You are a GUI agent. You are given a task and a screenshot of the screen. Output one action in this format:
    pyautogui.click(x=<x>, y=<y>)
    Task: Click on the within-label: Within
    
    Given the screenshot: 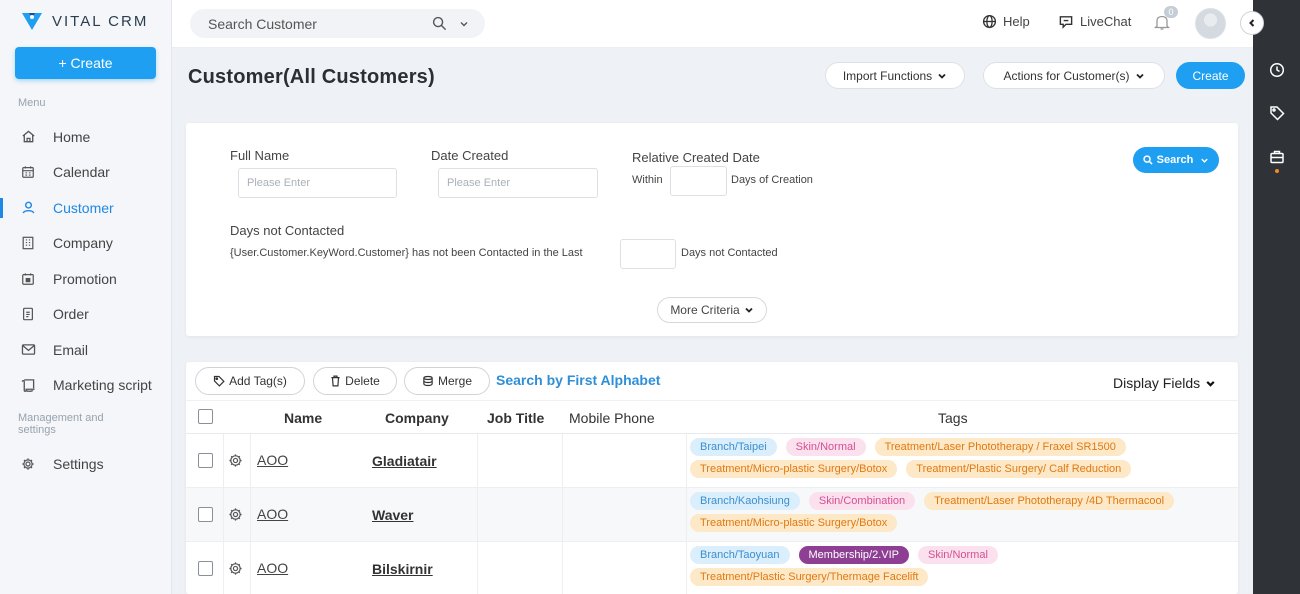 What is the action you would take?
    pyautogui.click(x=647, y=180)
    